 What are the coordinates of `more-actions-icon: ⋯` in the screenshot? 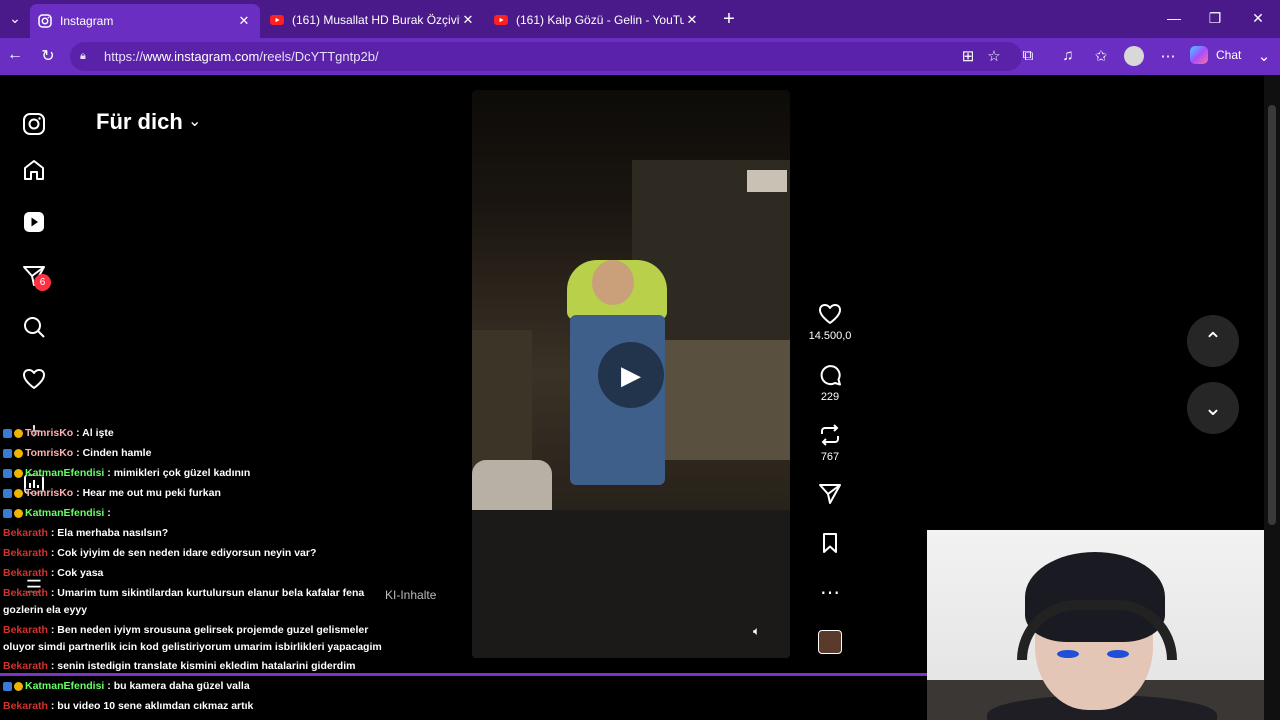 It's located at (830, 593).